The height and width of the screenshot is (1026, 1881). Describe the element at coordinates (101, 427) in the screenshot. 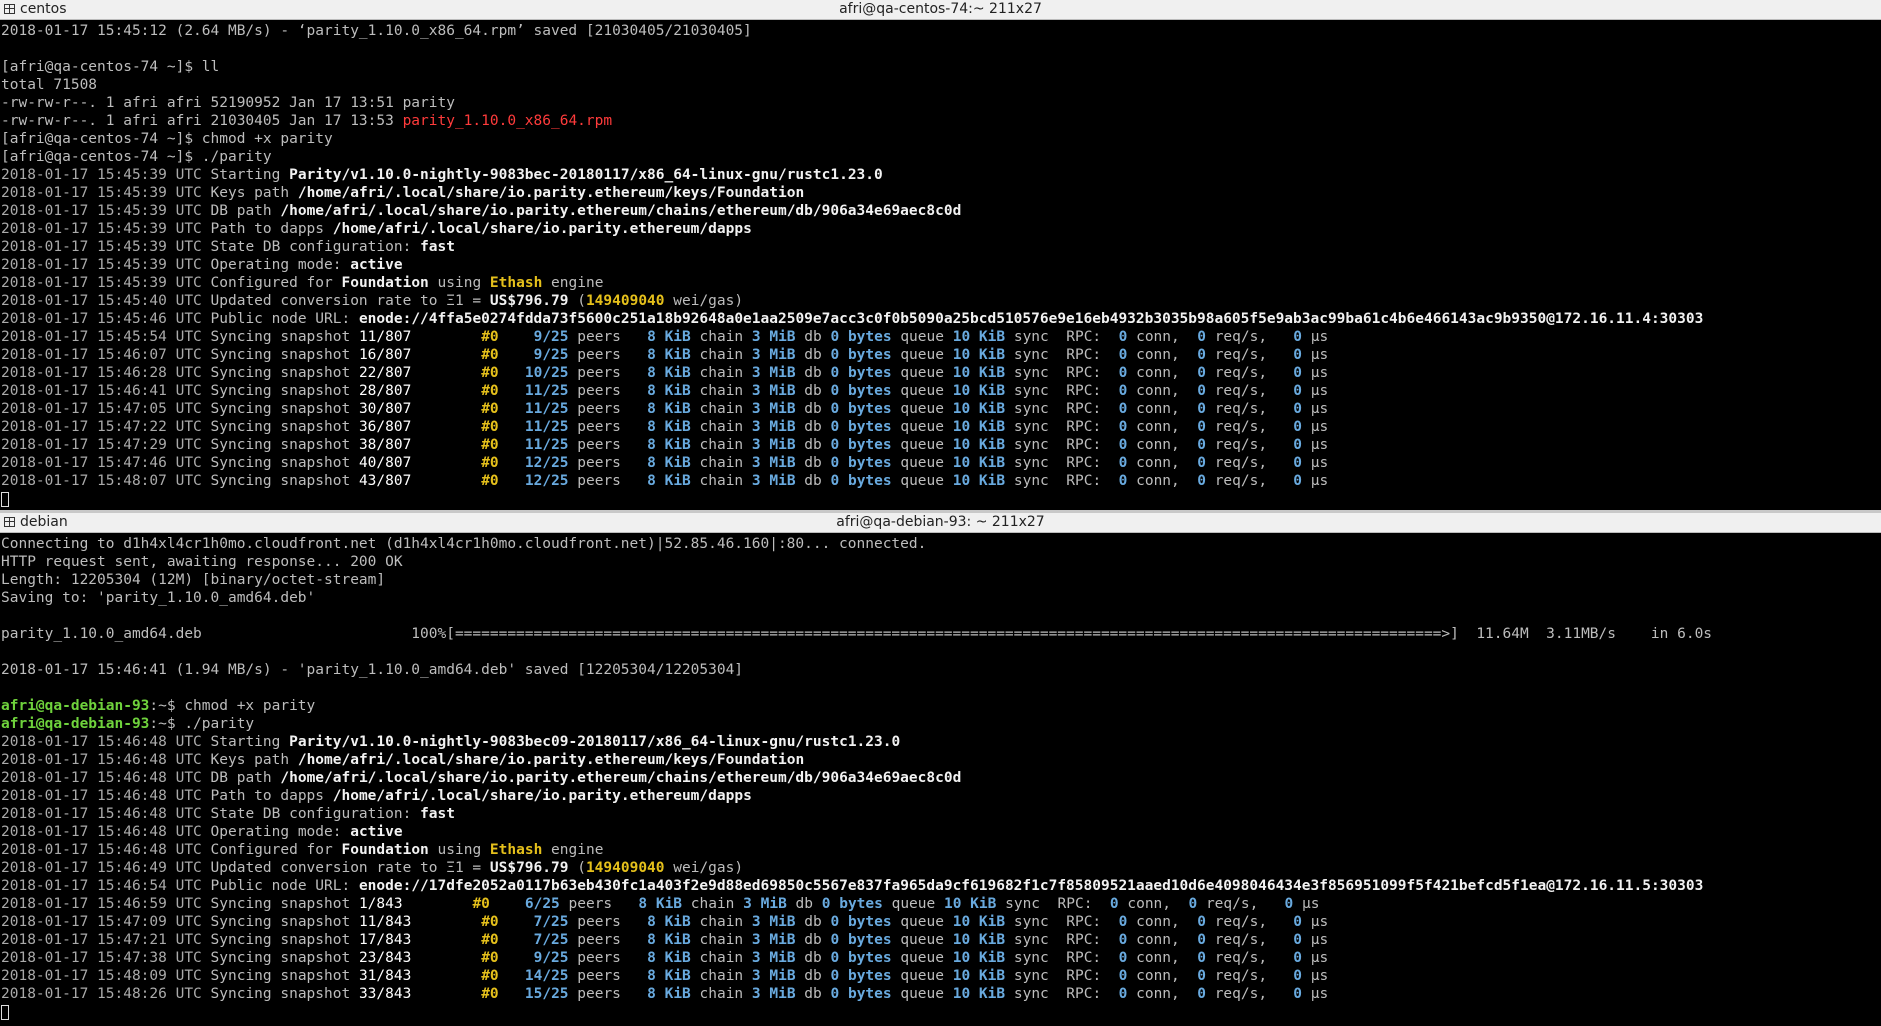

I see `log-timestamp: 2018-01-17 15:47:22 UTC` at that location.